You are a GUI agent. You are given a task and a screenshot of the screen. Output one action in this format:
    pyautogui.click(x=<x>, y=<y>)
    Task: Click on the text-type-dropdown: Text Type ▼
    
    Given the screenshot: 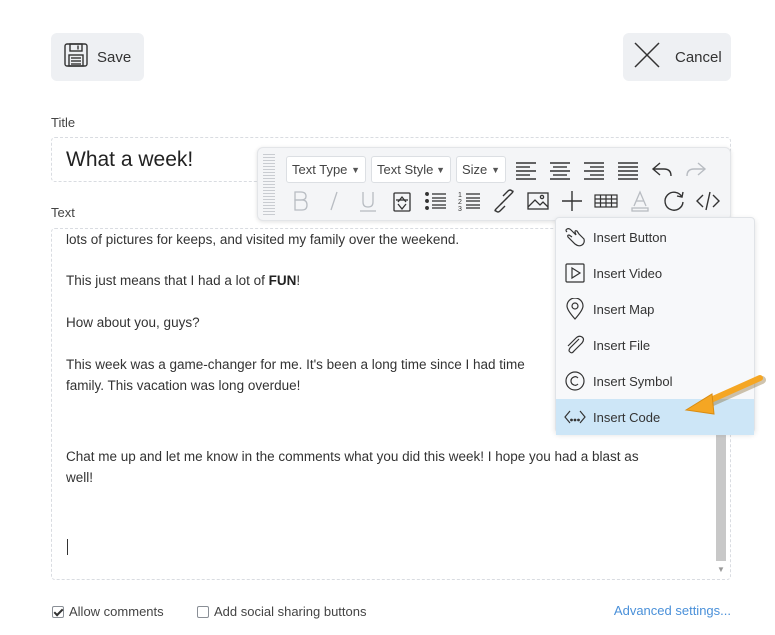 What is the action you would take?
    pyautogui.click(x=326, y=169)
    